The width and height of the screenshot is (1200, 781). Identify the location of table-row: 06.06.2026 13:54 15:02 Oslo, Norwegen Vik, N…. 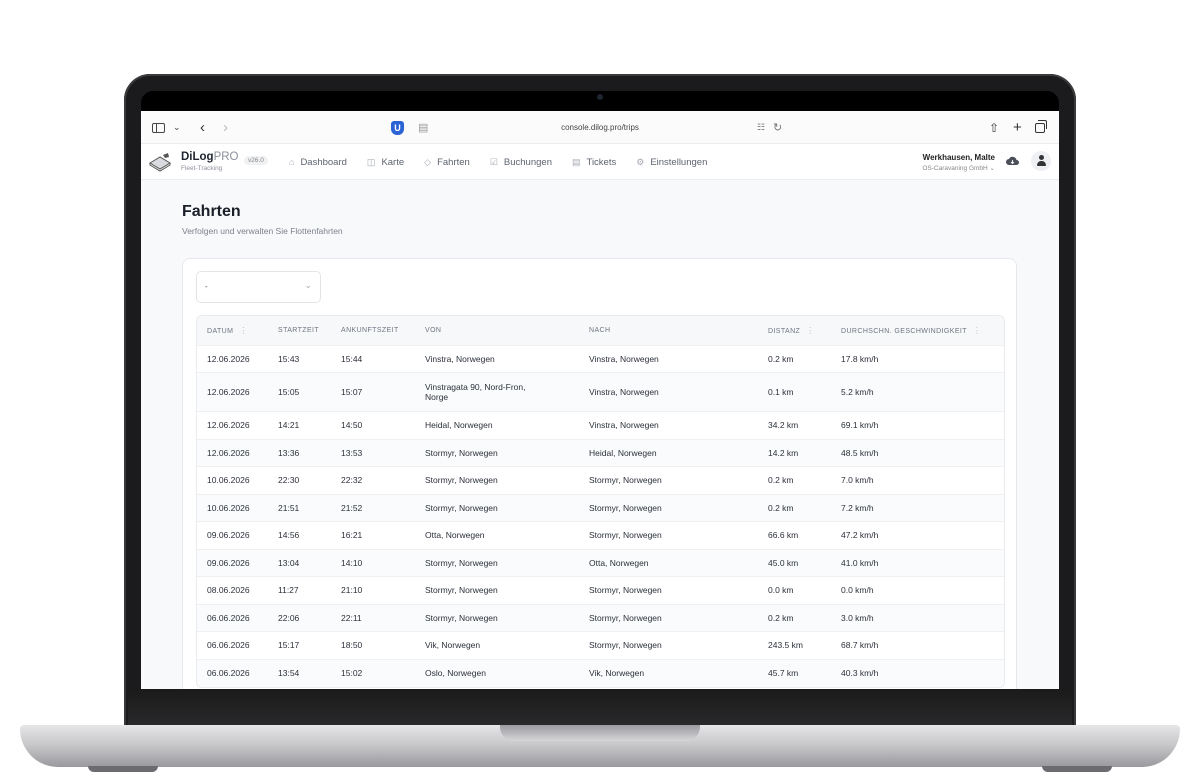
(600, 672).